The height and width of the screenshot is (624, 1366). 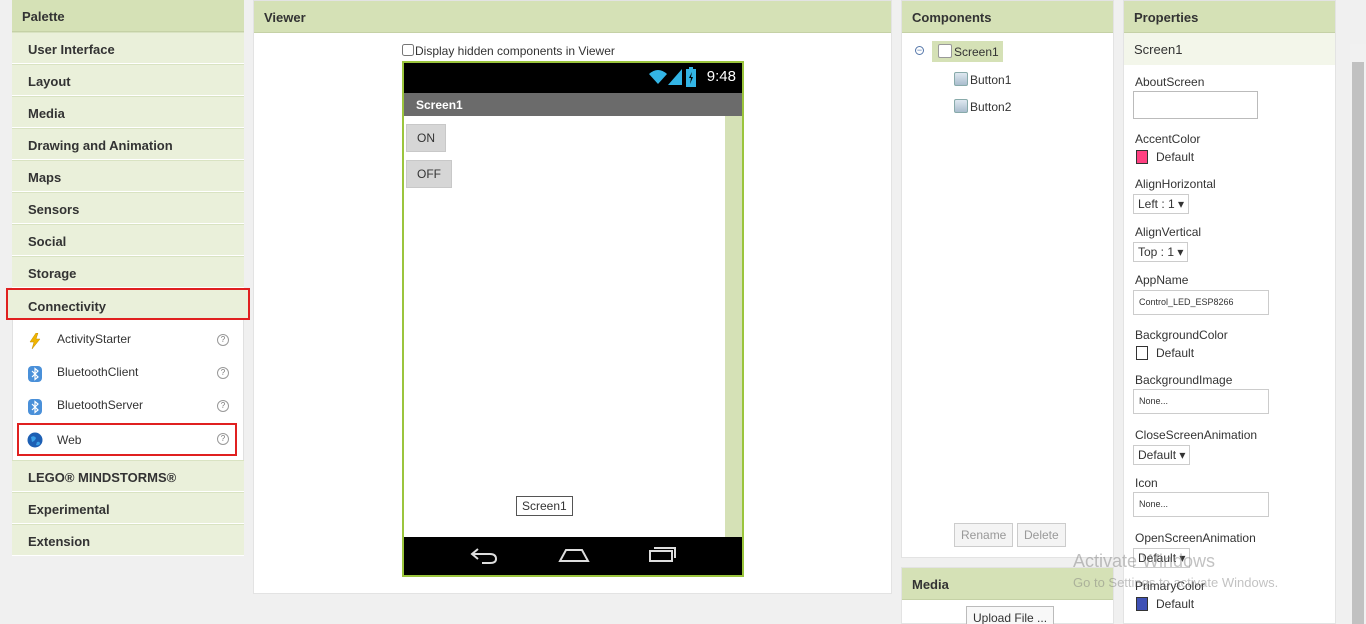 I want to click on accent-color-swatch, so click(x=1142, y=157).